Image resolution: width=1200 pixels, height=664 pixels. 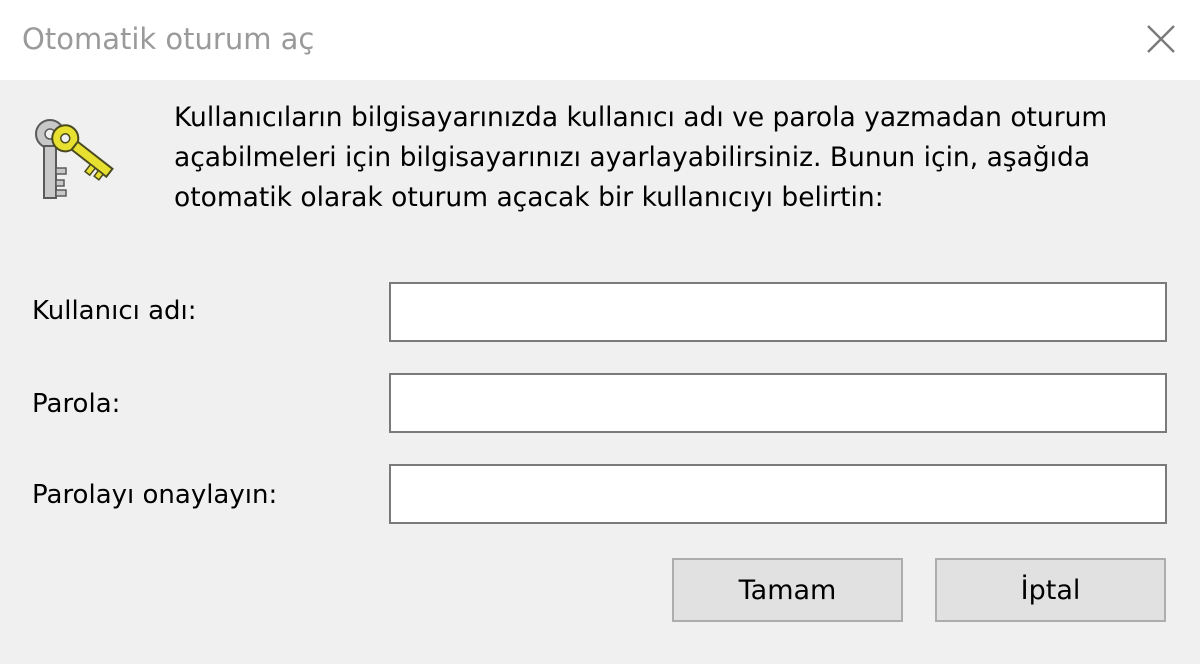 I want to click on close-button, so click(x=1160, y=40).